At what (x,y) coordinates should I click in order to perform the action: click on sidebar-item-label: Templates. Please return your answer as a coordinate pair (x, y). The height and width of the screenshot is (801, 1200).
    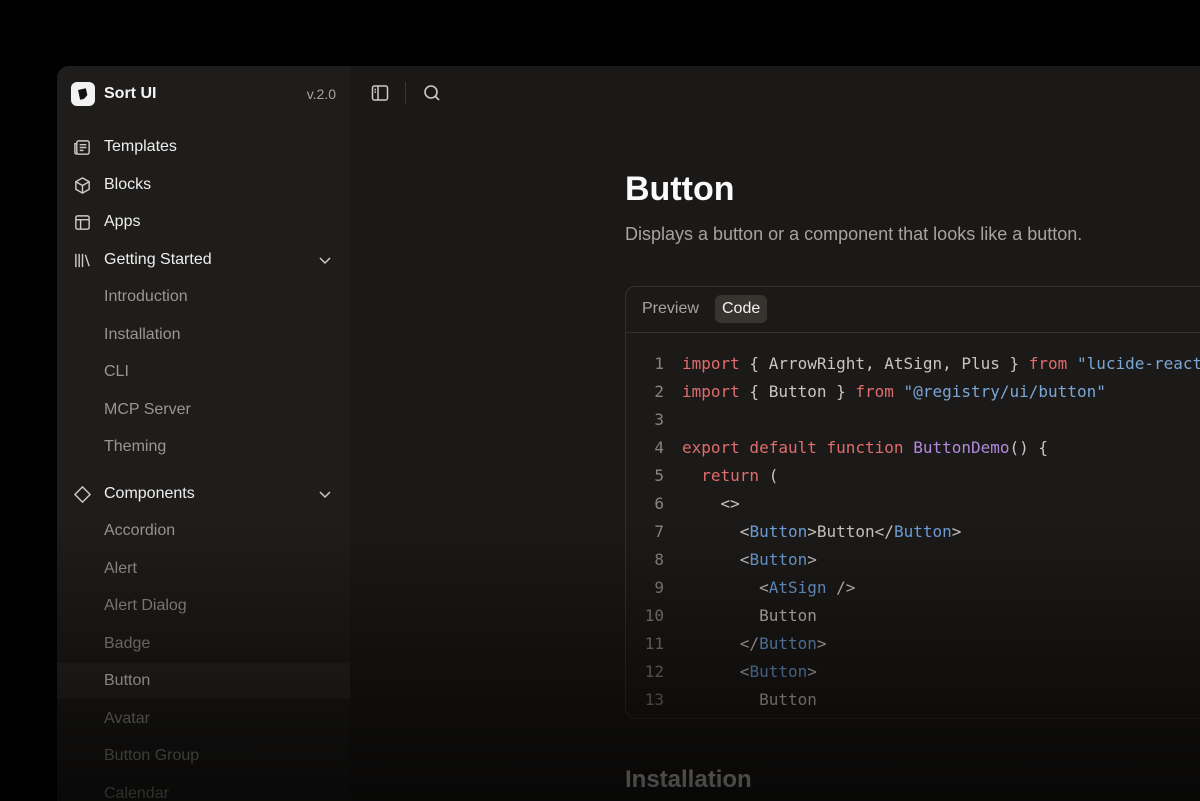
    Looking at the image, I should click on (140, 146).